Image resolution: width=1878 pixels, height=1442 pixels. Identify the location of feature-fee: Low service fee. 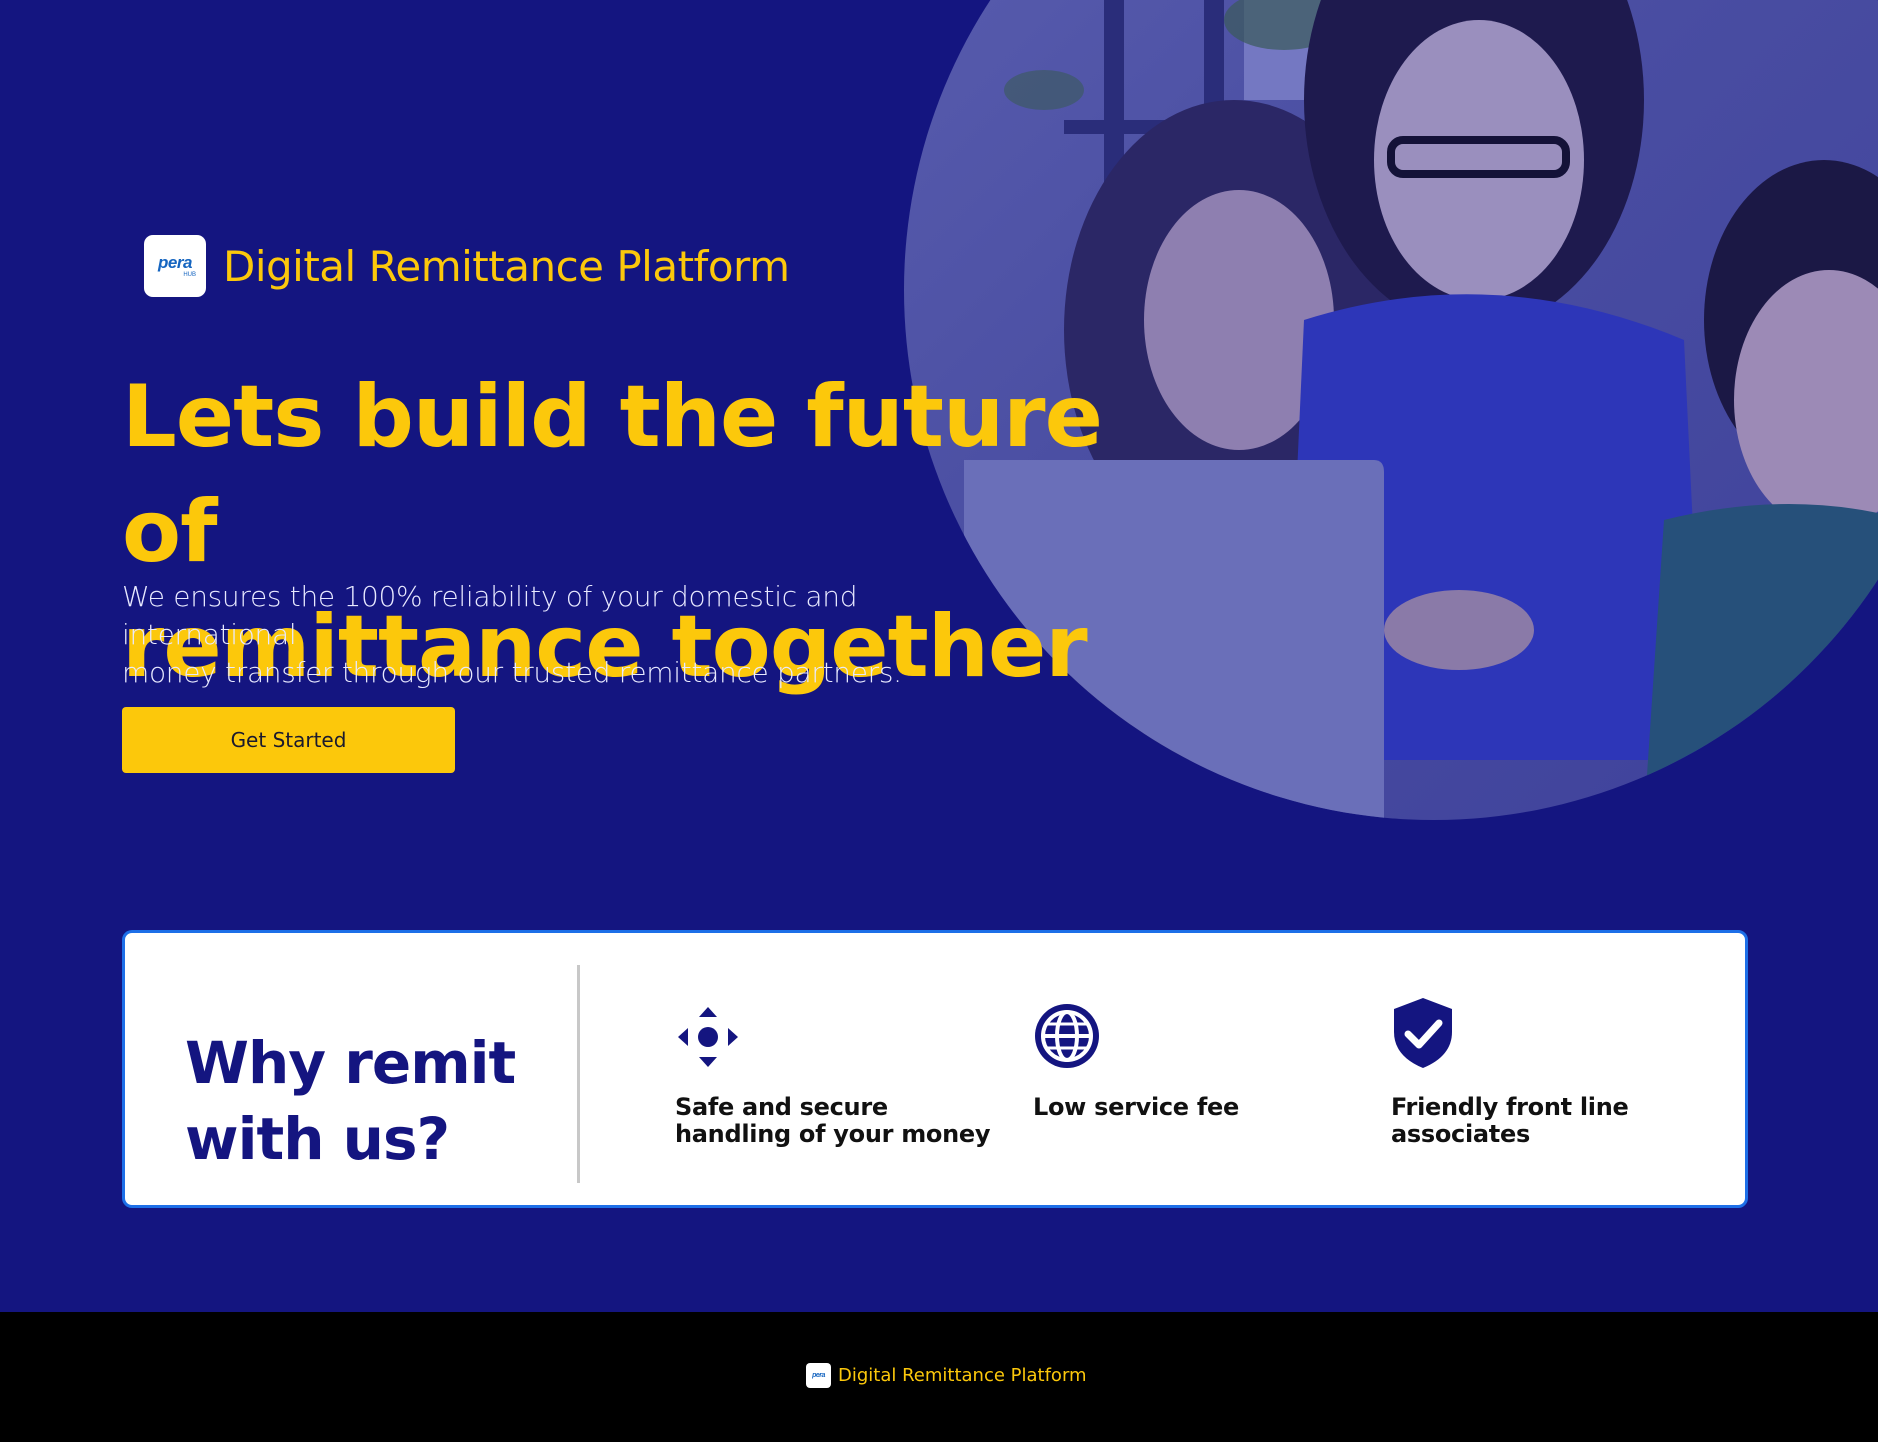
(1193, 1059).